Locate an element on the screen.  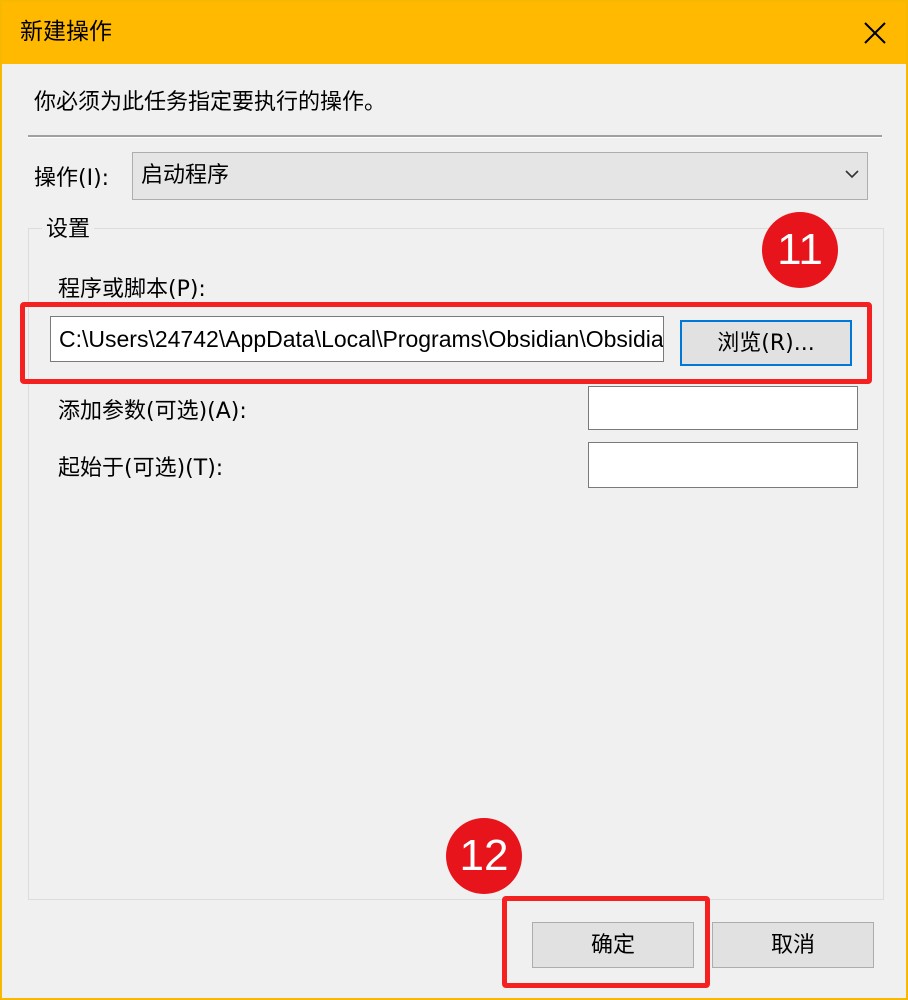
settings-legend: 设置 is located at coordinates (68, 230).